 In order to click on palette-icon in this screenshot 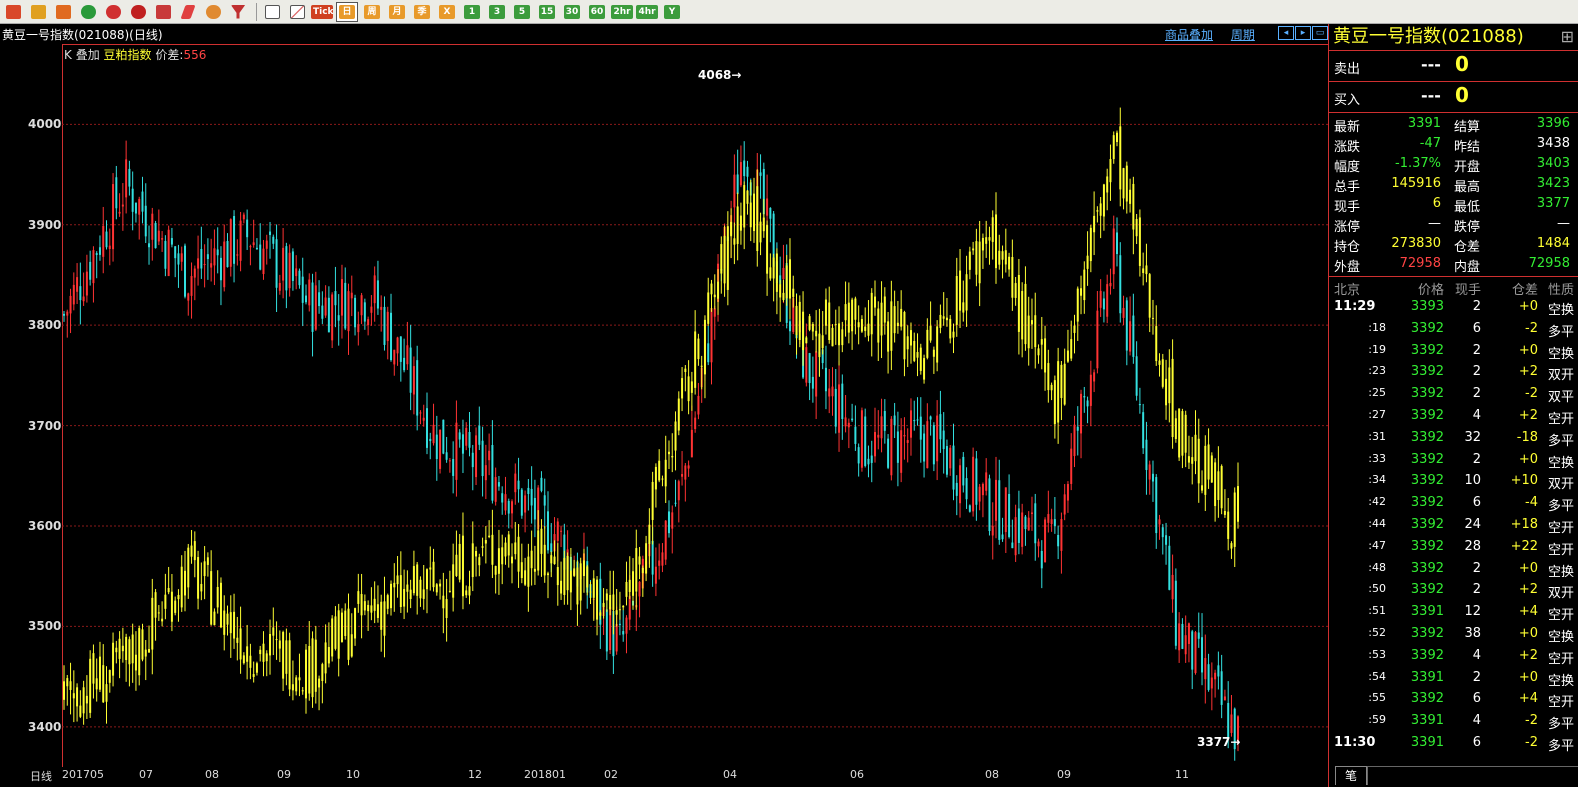, I will do `click(213, 12)`.